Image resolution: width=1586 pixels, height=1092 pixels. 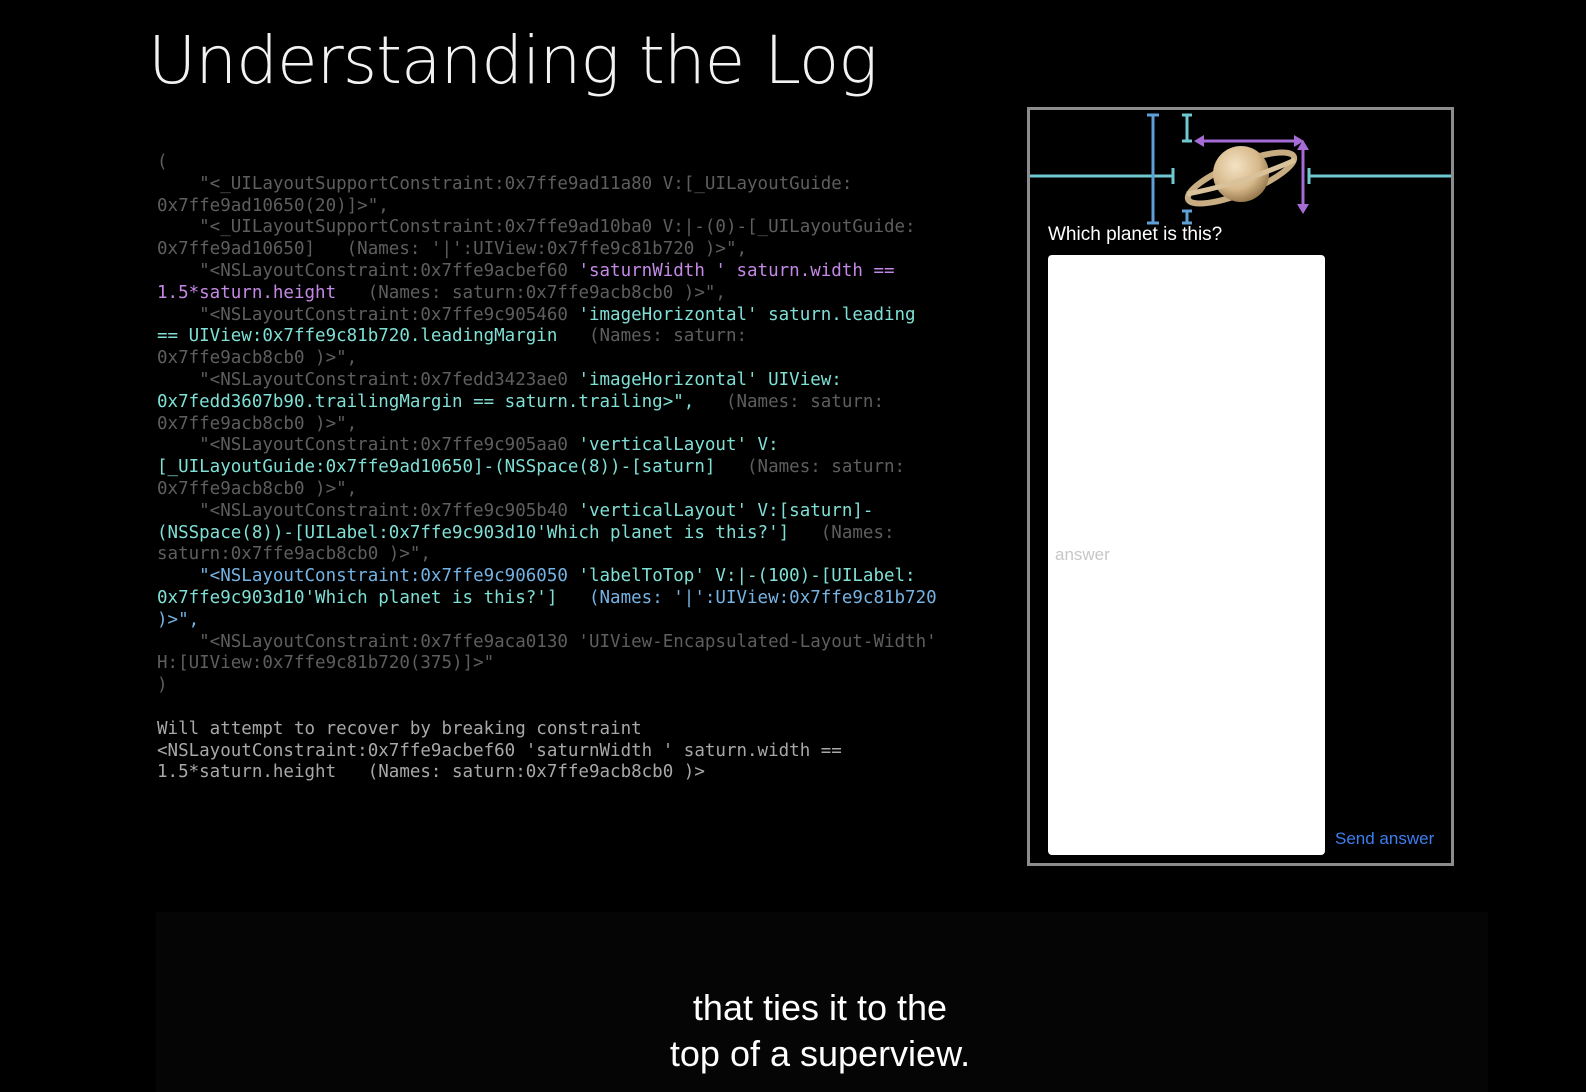 What do you see at coordinates (368, 510) in the screenshot?
I see `log-segment: "<NSLayoutConstraint:0x7ffe9c905b40` at bounding box center [368, 510].